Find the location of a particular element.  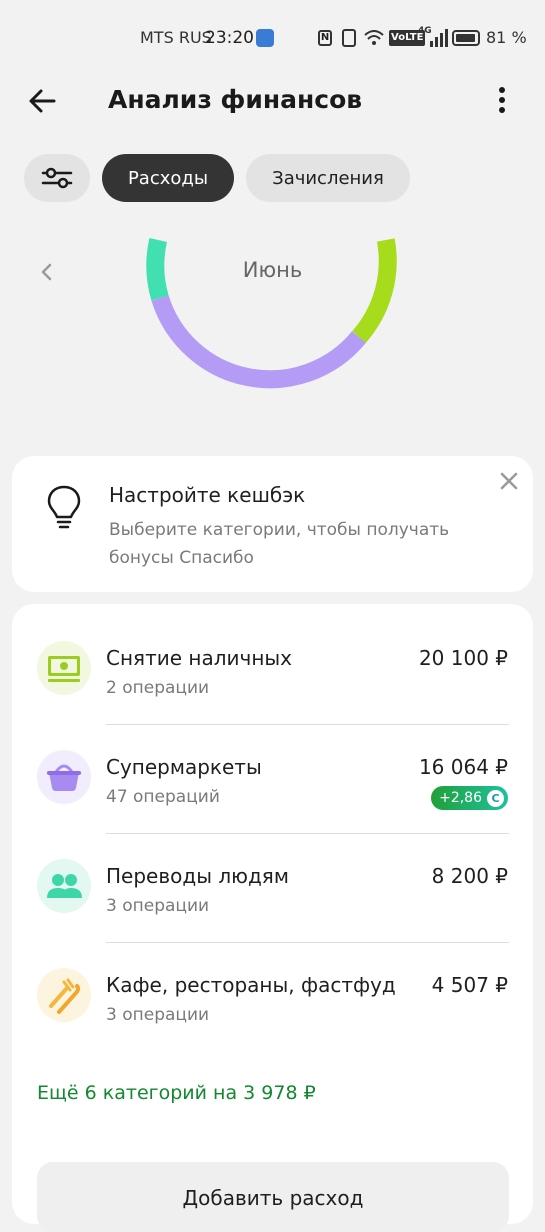

clock: 23:20 is located at coordinates (229, 38).